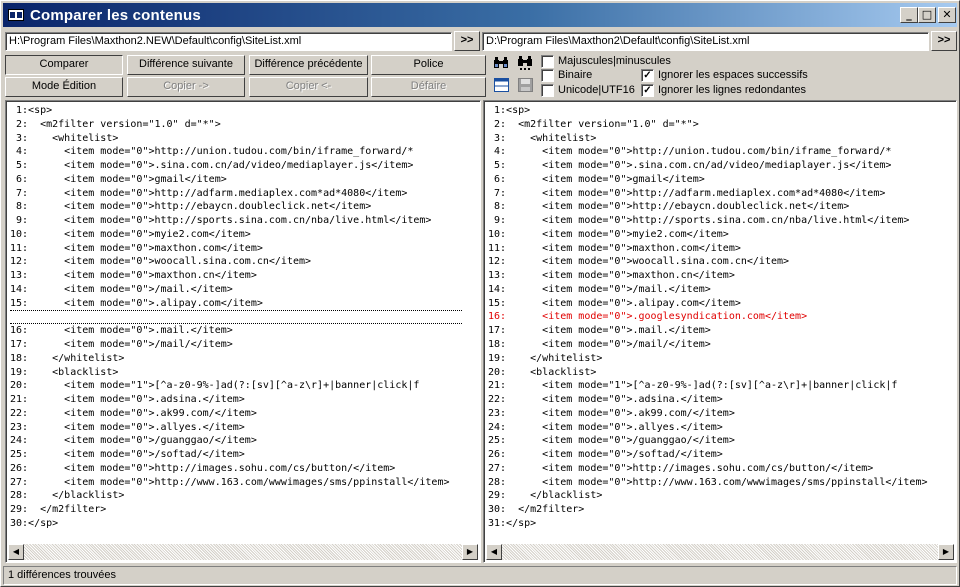  What do you see at coordinates (136, 303) in the screenshot?
I see `left-code-line: 15: <item mode="0">.alipay.com</item>` at bounding box center [136, 303].